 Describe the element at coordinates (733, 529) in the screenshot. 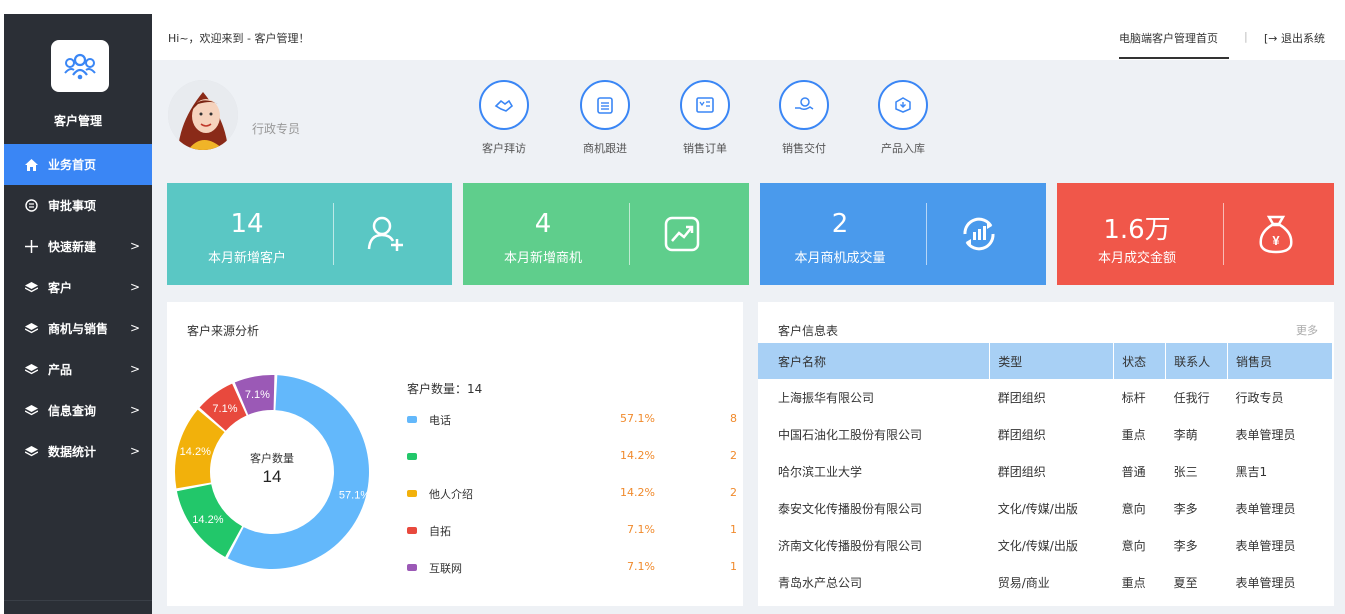

I see `legend-count: 1` at that location.